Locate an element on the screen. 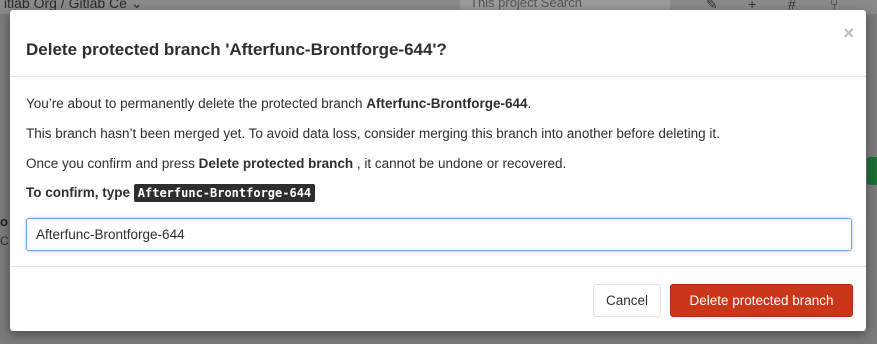 The width and height of the screenshot is (877, 344). confirm-label: To confirm, type is located at coordinates (80, 192).